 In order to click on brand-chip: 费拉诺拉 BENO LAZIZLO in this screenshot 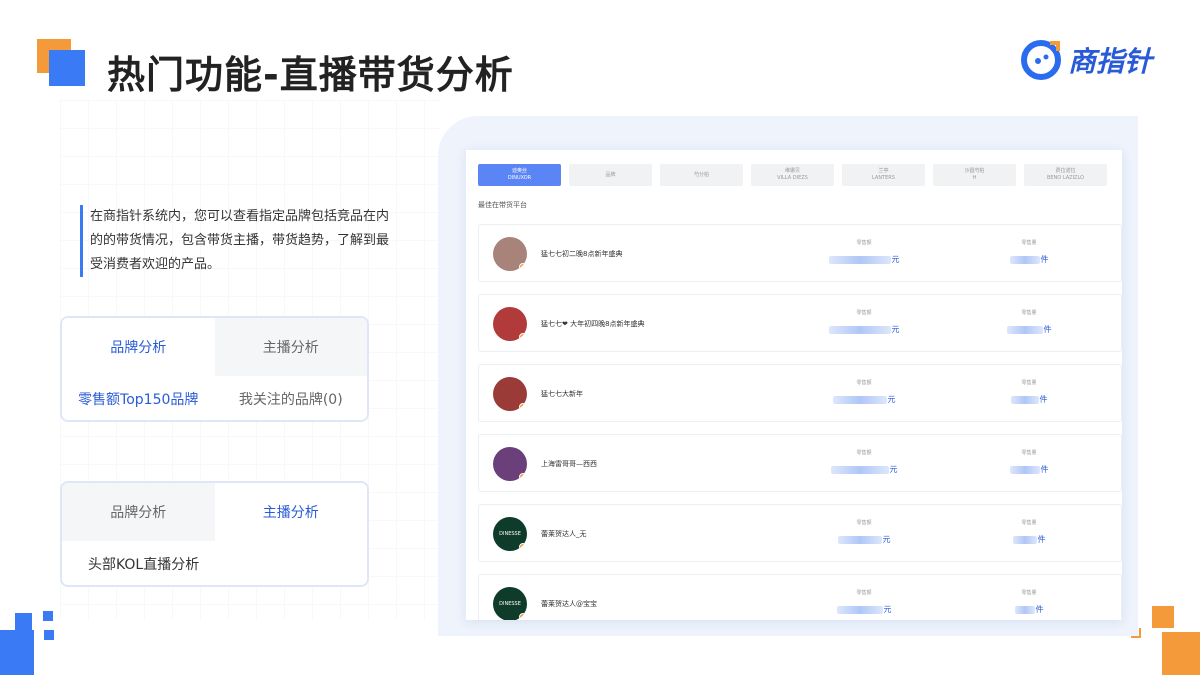, I will do `click(1065, 175)`.